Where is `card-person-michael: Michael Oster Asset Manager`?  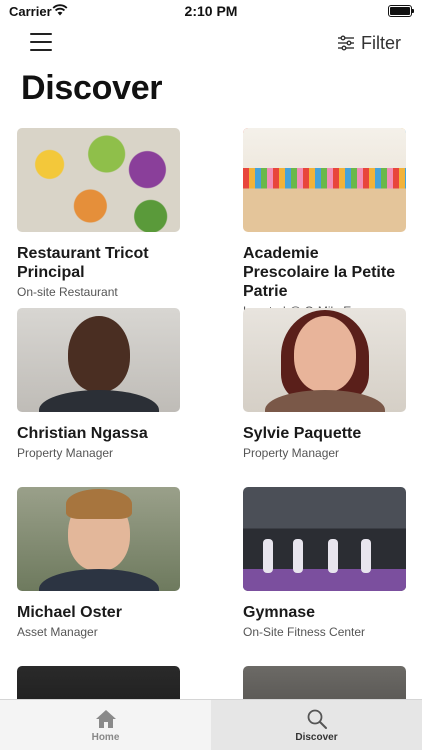
card-person-michael: Michael Oster Asset Manager is located at coordinates (98, 563).